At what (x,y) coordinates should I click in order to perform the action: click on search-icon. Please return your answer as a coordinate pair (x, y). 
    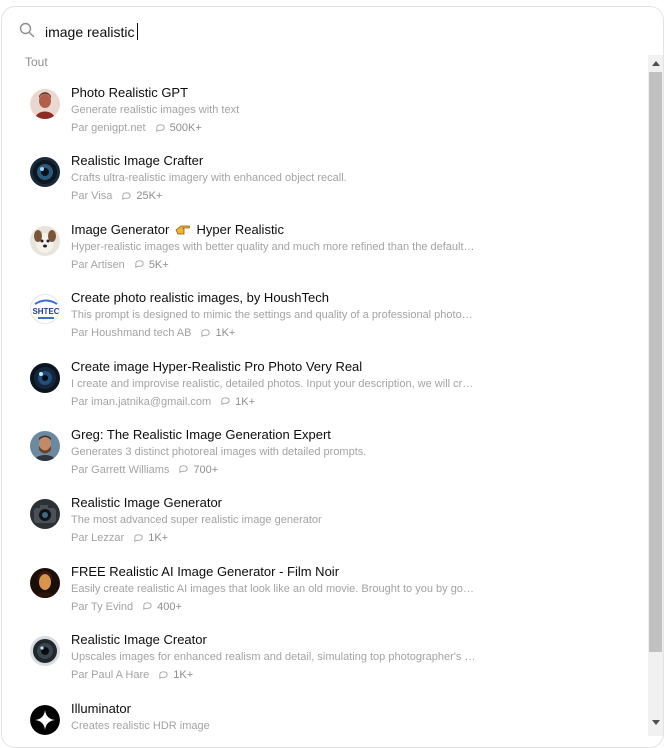
    Looking at the image, I should click on (27, 30).